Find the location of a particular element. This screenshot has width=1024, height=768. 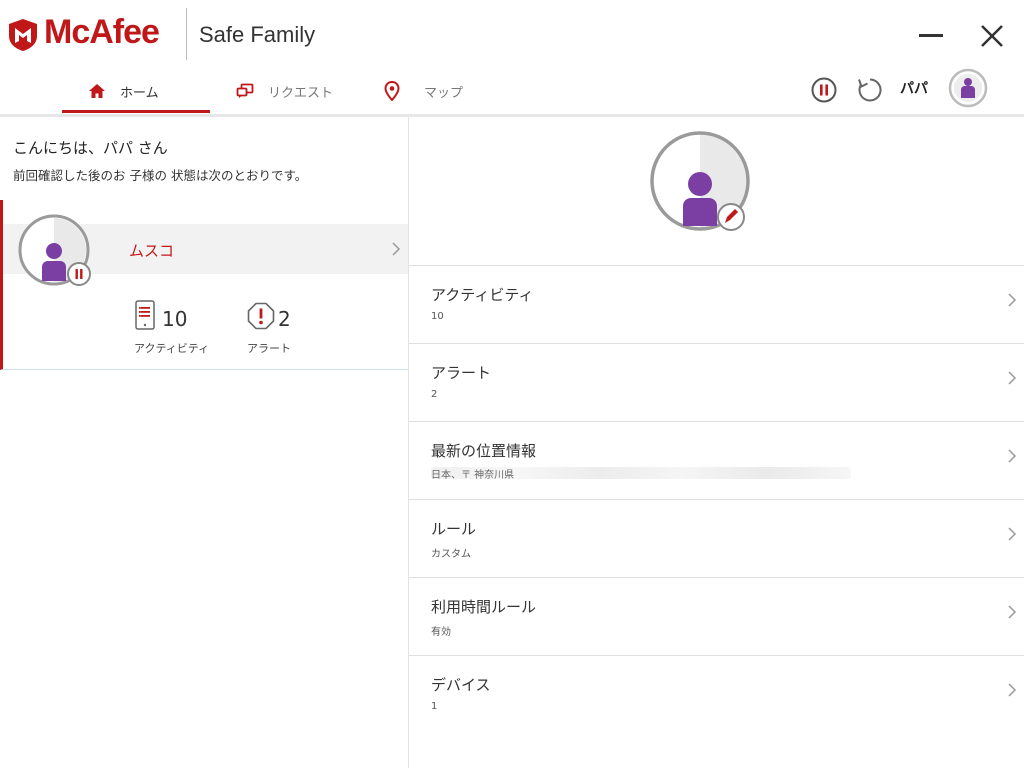

detail-item-value: カスタム is located at coordinates (451, 554).